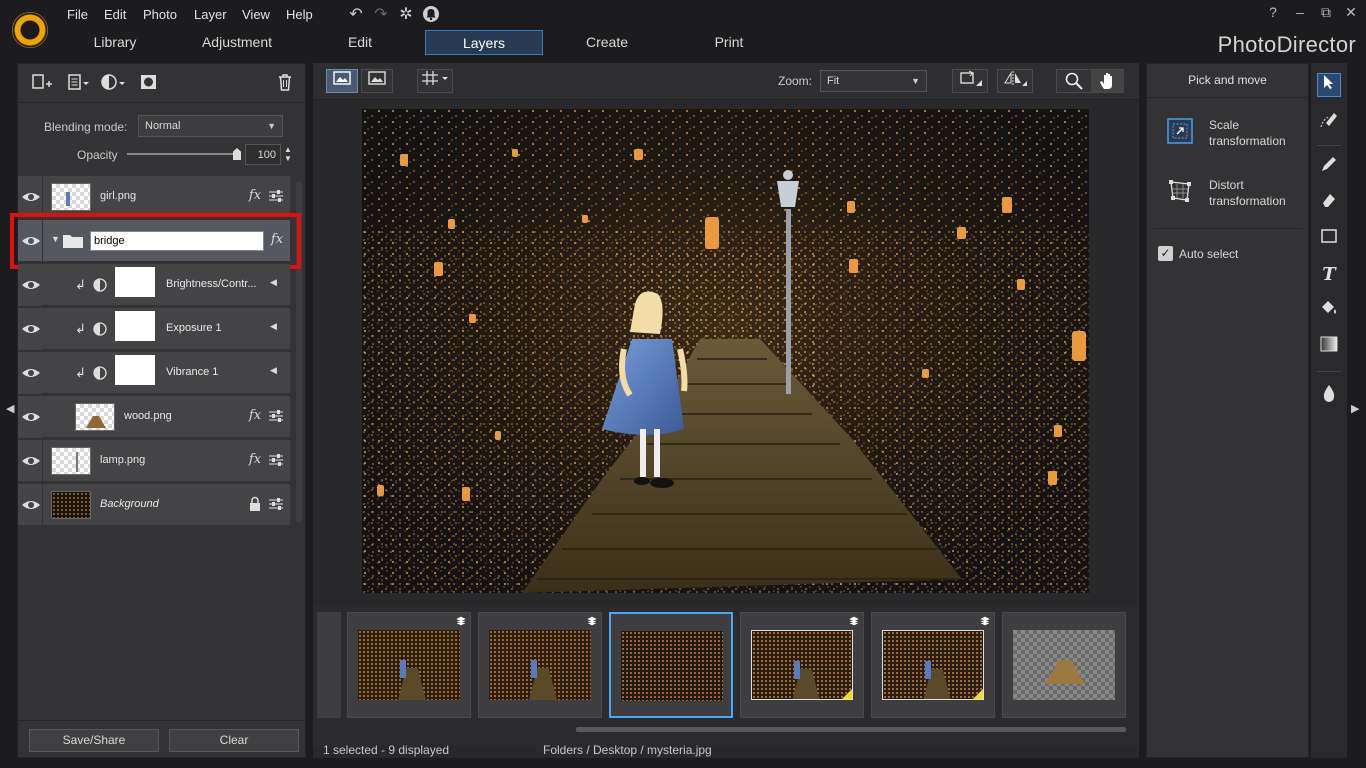 This screenshot has width=1366, height=768. What do you see at coordinates (1329, 395) in the screenshot?
I see `blur-drop-icon` at bounding box center [1329, 395].